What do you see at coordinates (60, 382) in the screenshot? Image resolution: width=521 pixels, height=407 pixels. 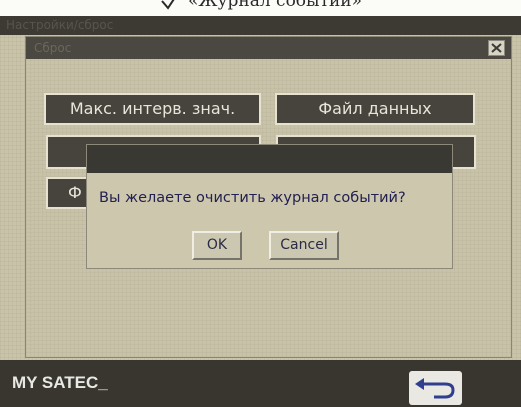 I see `device-name-label: MY SATEC_` at bounding box center [60, 382].